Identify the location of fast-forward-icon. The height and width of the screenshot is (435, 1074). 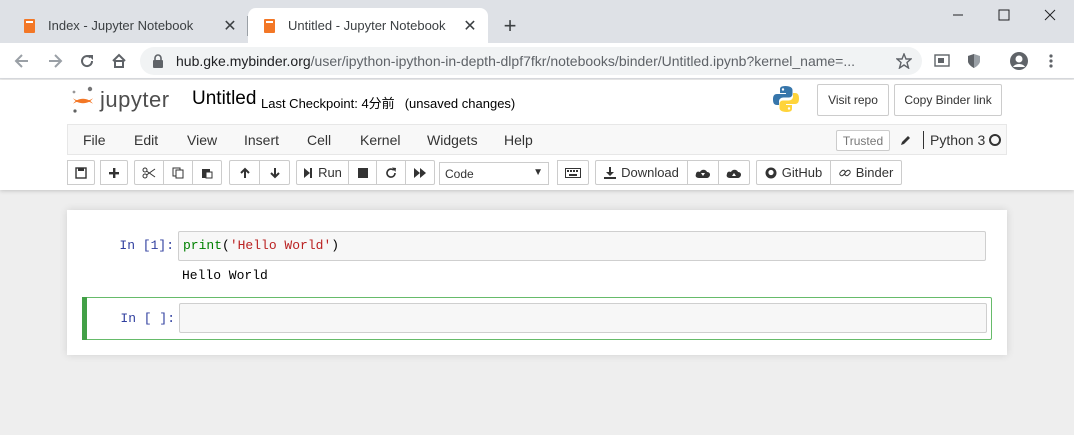
(420, 172).